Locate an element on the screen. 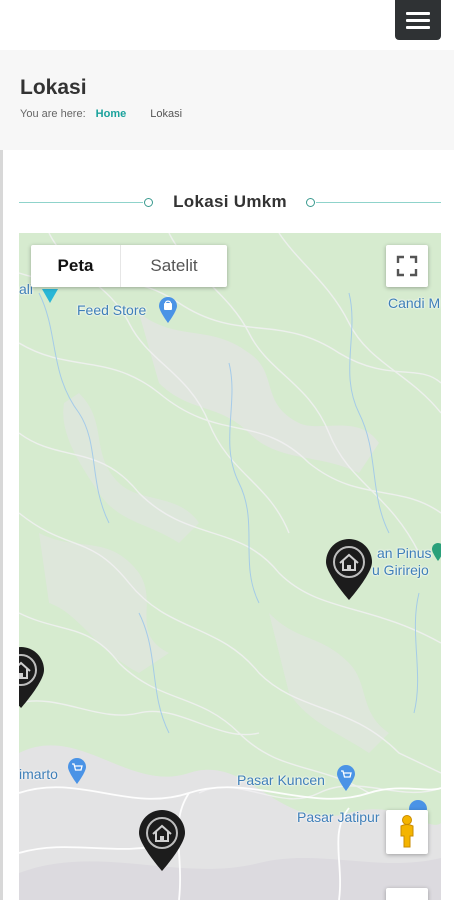 Image resolution: width=454 pixels, height=900 pixels. heading-divider-right is located at coordinates (378, 202).